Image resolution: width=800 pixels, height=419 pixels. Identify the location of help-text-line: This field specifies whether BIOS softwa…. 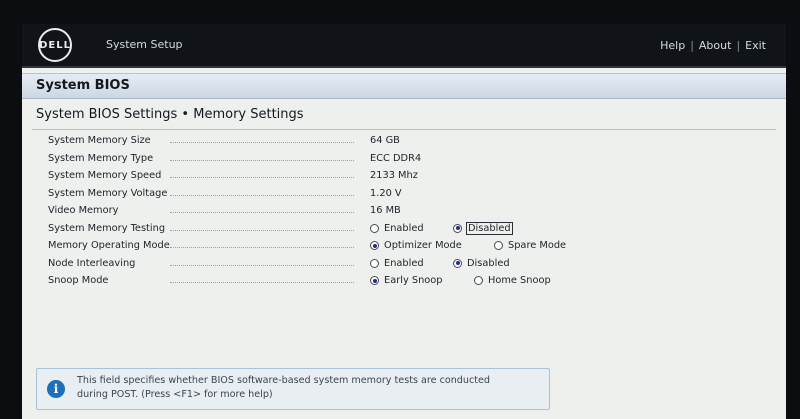
(283, 380).